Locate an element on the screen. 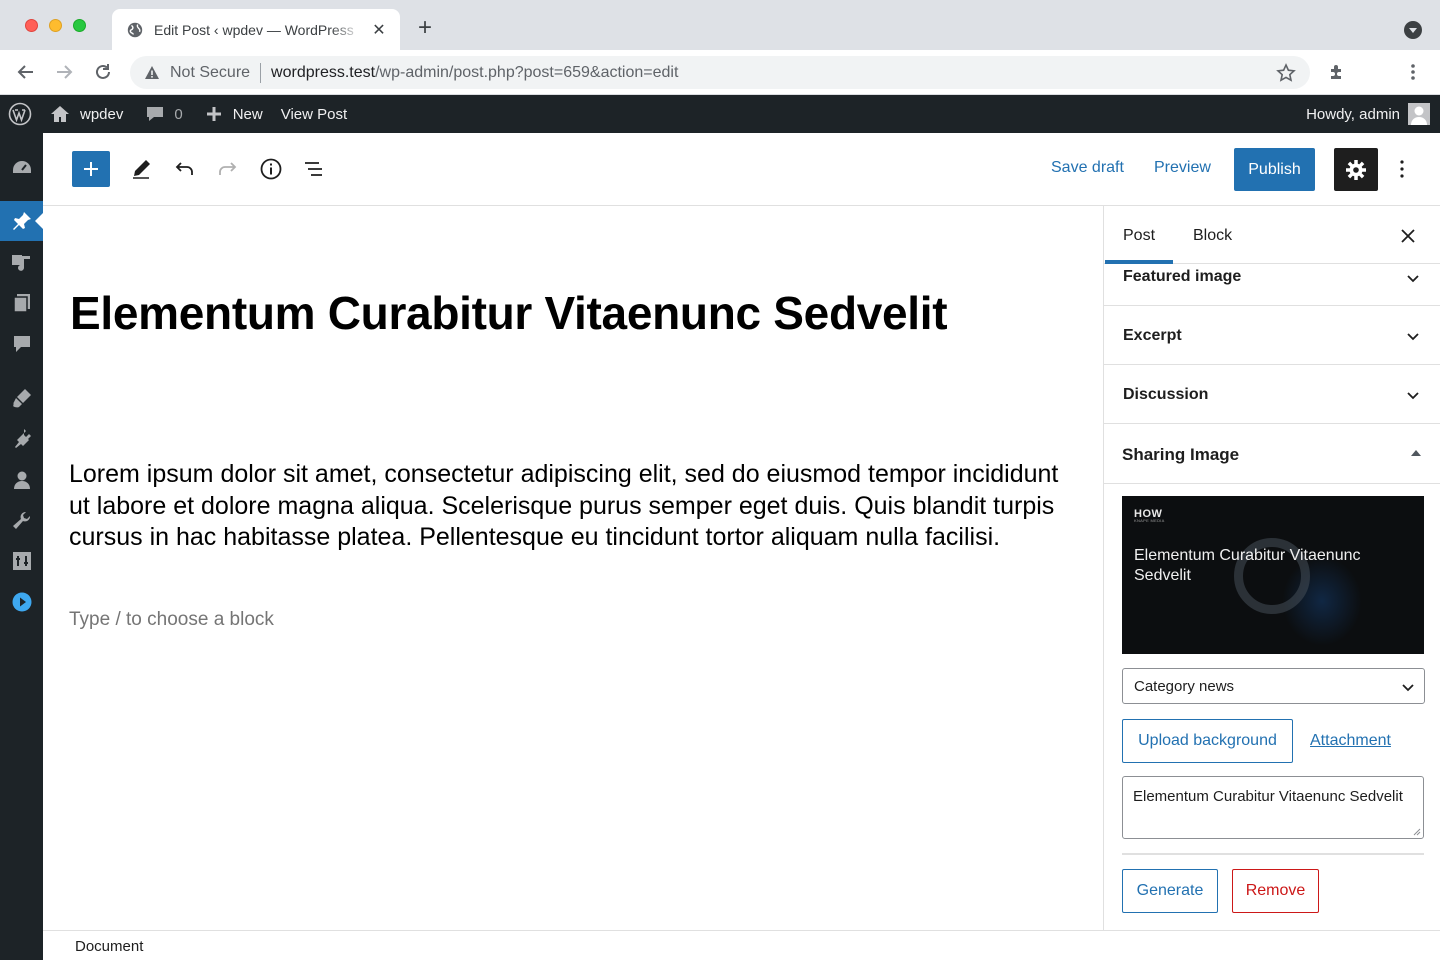  url-host: wordpress.test is located at coordinates (323, 72).